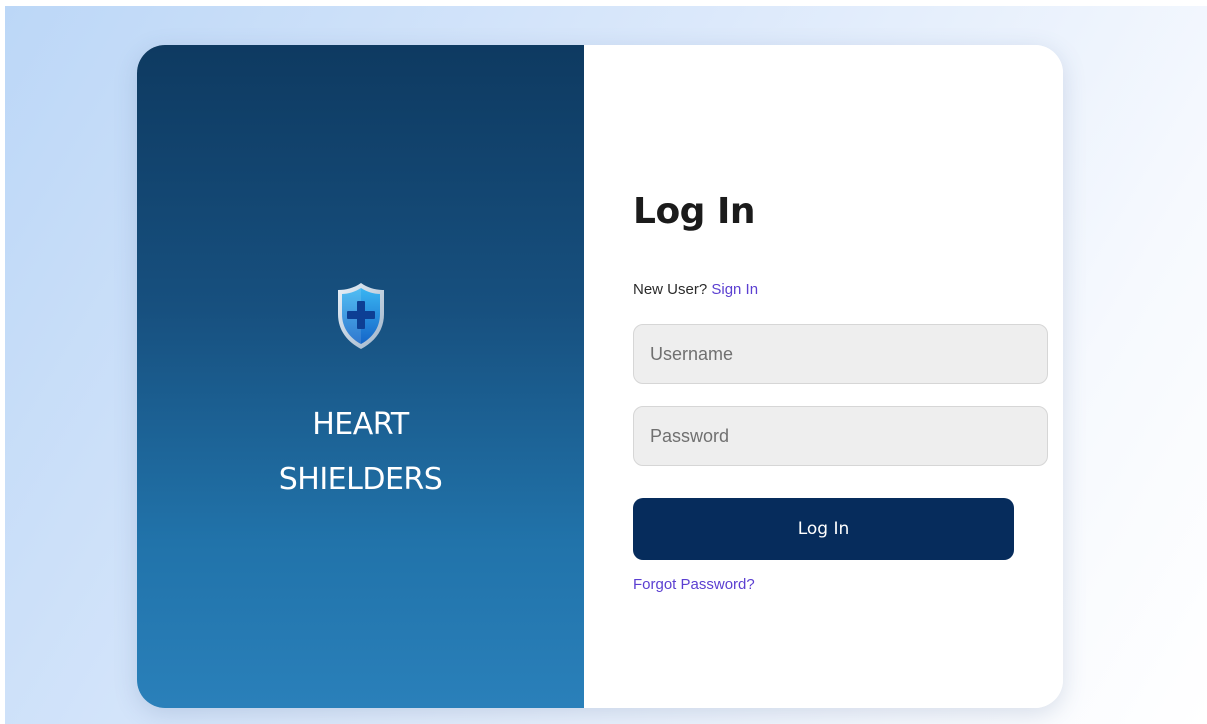 This screenshot has width=1207, height=724. I want to click on brand-name-line2: SHIELDERS, so click(360, 479).